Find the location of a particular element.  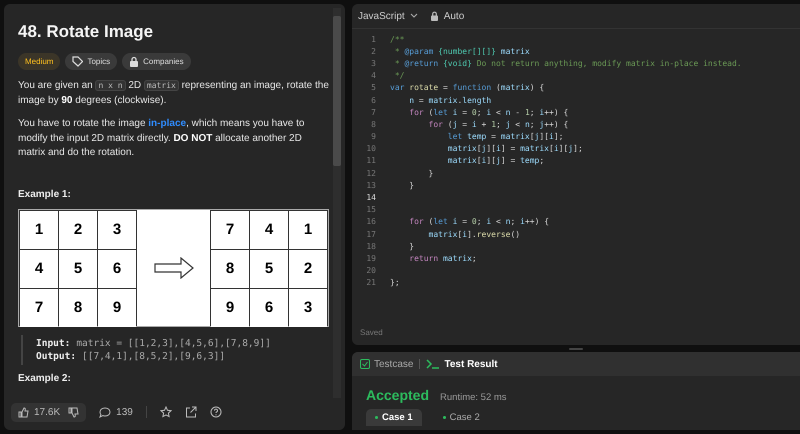

star-icon is located at coordinates (166, 412).